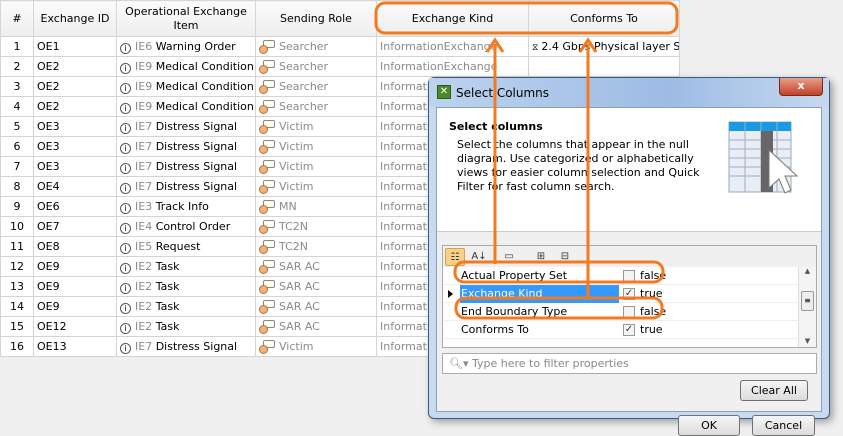  What do you see at coordinates (509, 257) in the screenshot?
I see `description-icon: ▭` at bounding box center [509, 257].